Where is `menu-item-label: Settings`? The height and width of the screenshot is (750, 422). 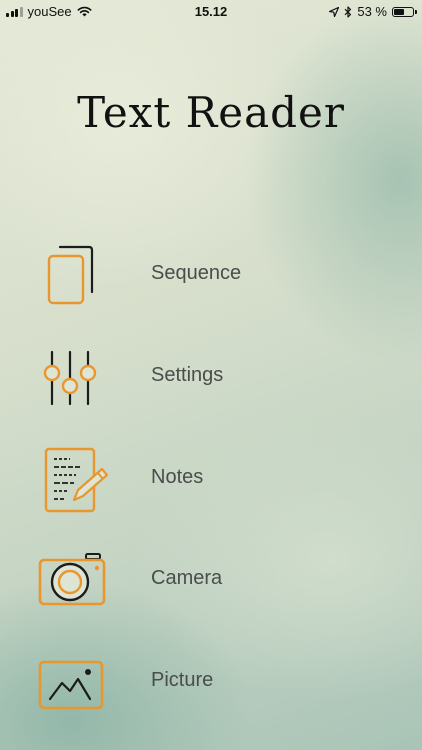
menu-item-label: Settings is located at coordinates (187, 375).